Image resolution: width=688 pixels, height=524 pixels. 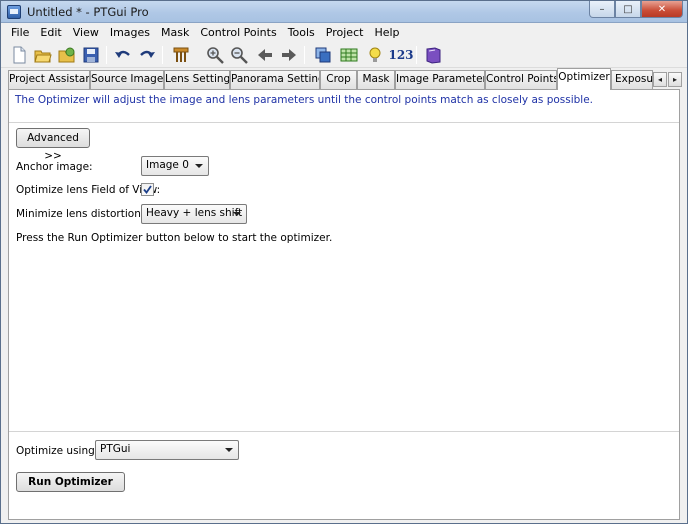 What do you see at coordinates (237, 33) in the screenshot?
I see `menu-control-points: Control Points` at bounding box center [237, 33].